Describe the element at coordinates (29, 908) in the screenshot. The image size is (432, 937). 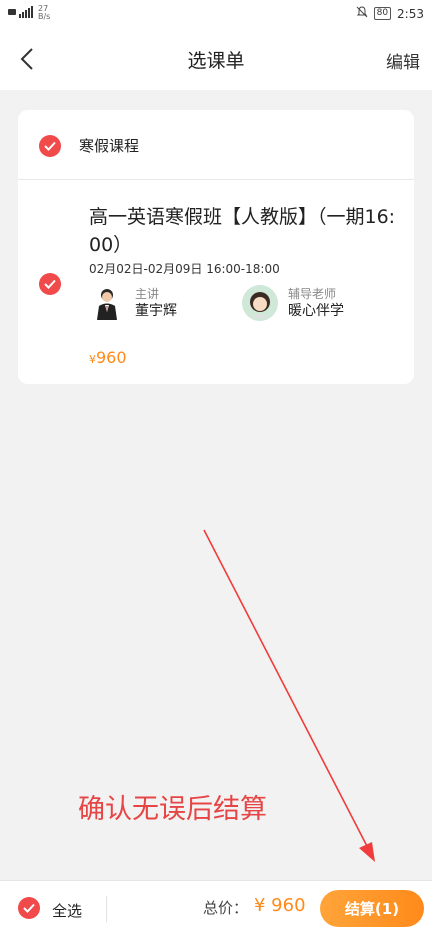
I see `select-all-check-icon` at that location.